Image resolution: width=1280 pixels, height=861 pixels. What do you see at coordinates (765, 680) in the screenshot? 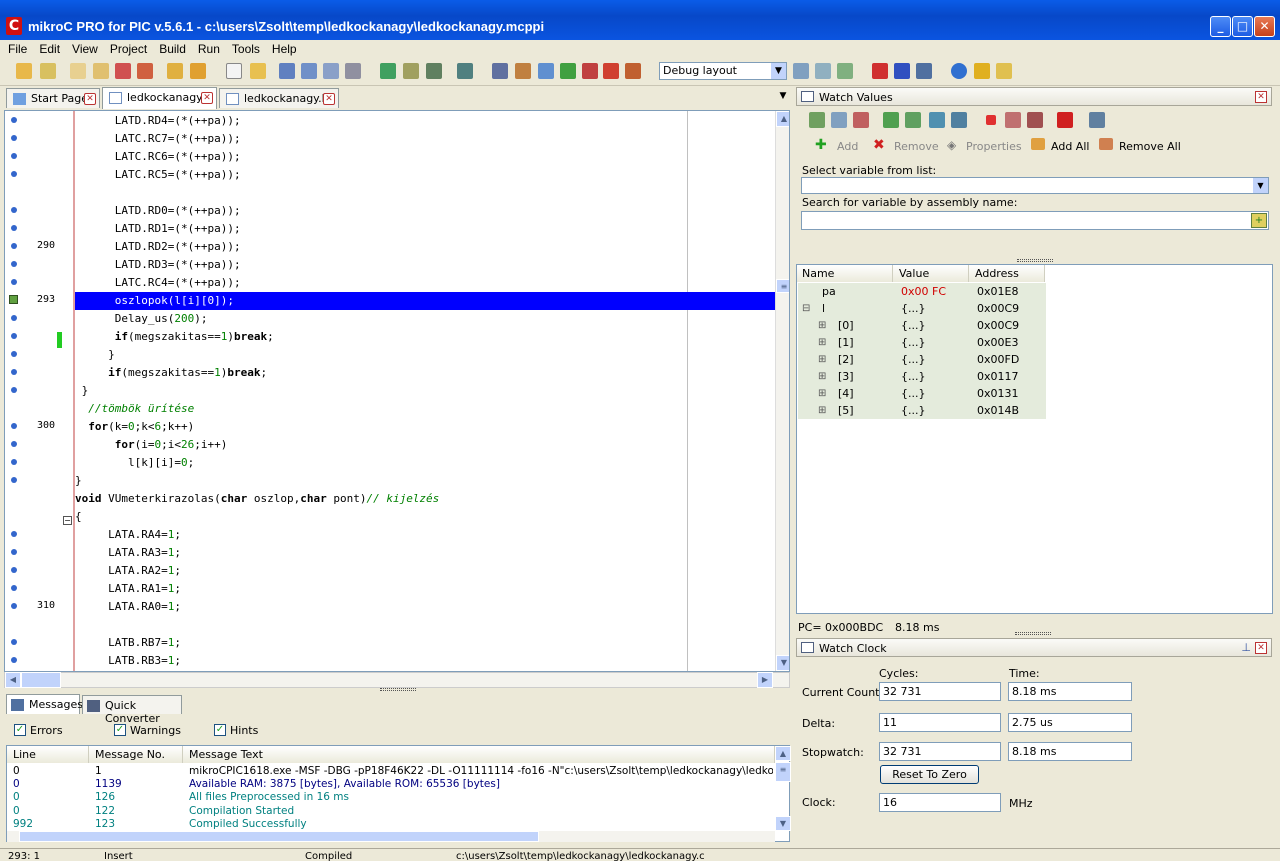
I see `scroll-right-icon: ▶` at bounding box center [765, 680].